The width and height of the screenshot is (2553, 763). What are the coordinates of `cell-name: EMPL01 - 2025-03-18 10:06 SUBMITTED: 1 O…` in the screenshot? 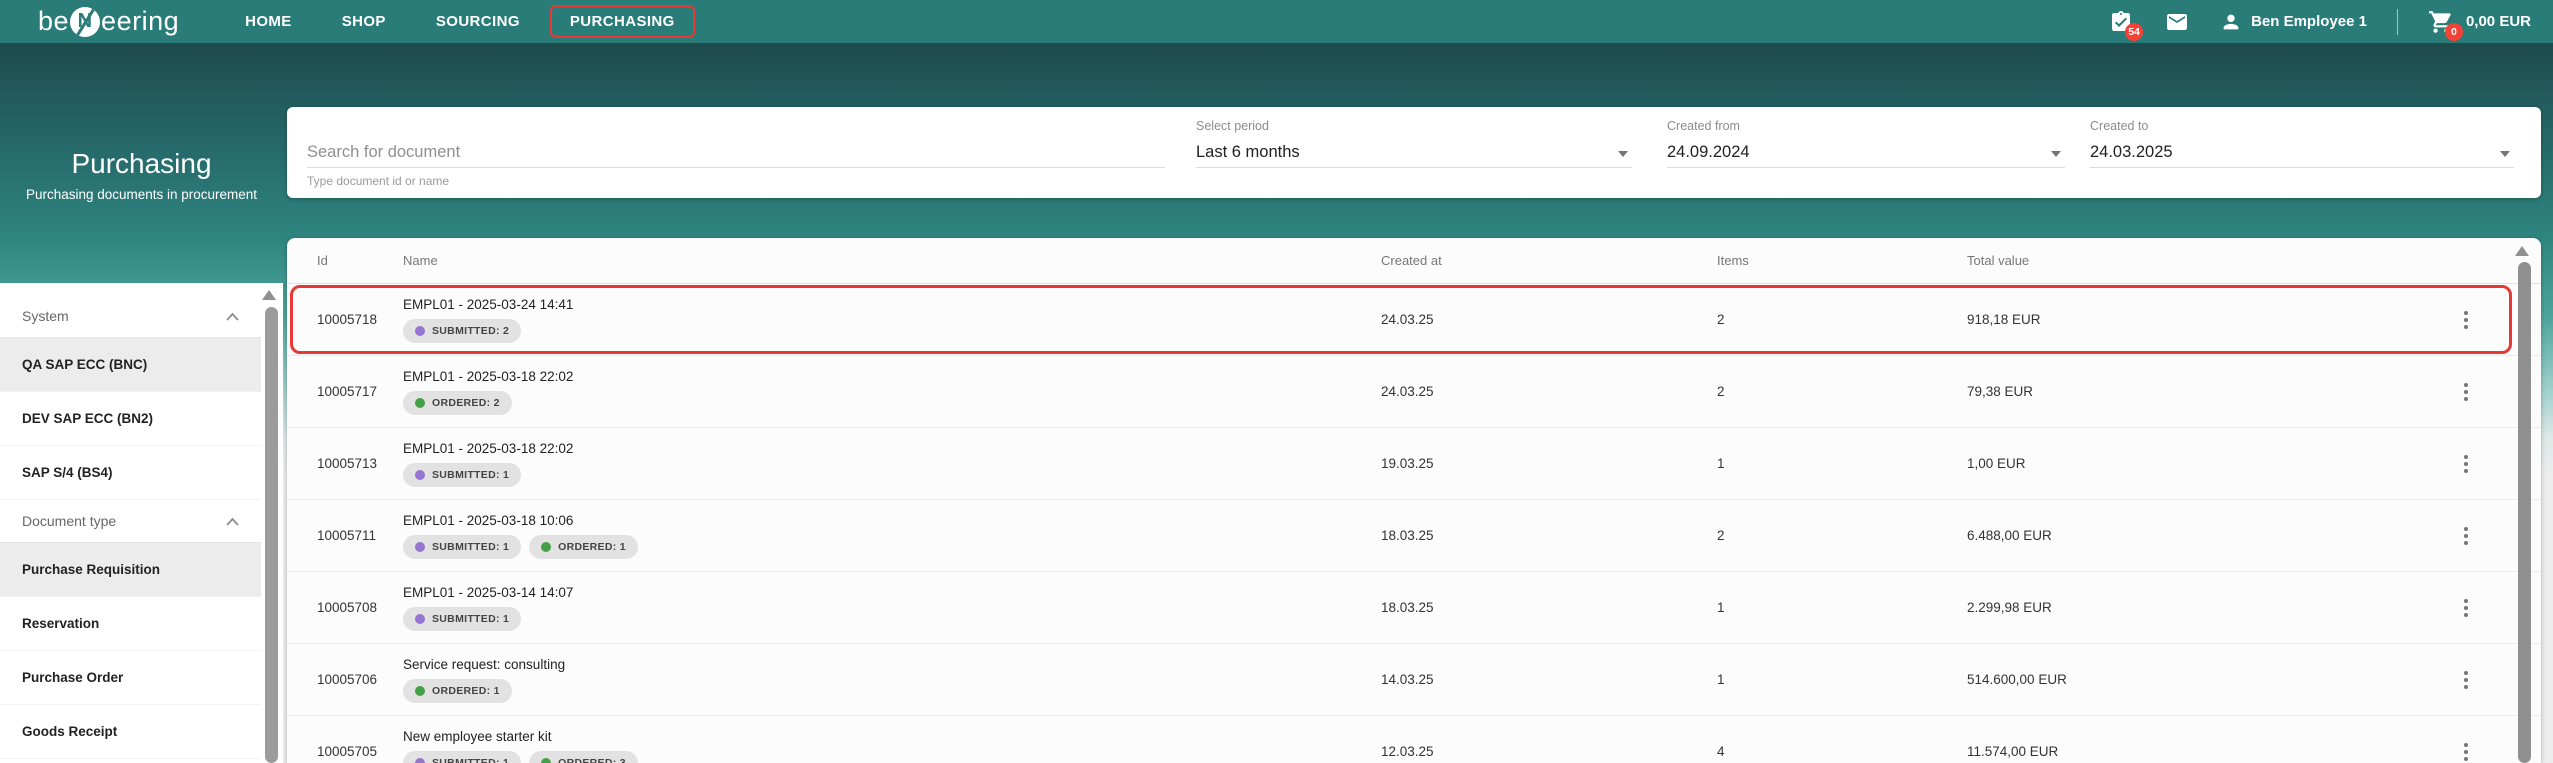 It's located at (892, 536).